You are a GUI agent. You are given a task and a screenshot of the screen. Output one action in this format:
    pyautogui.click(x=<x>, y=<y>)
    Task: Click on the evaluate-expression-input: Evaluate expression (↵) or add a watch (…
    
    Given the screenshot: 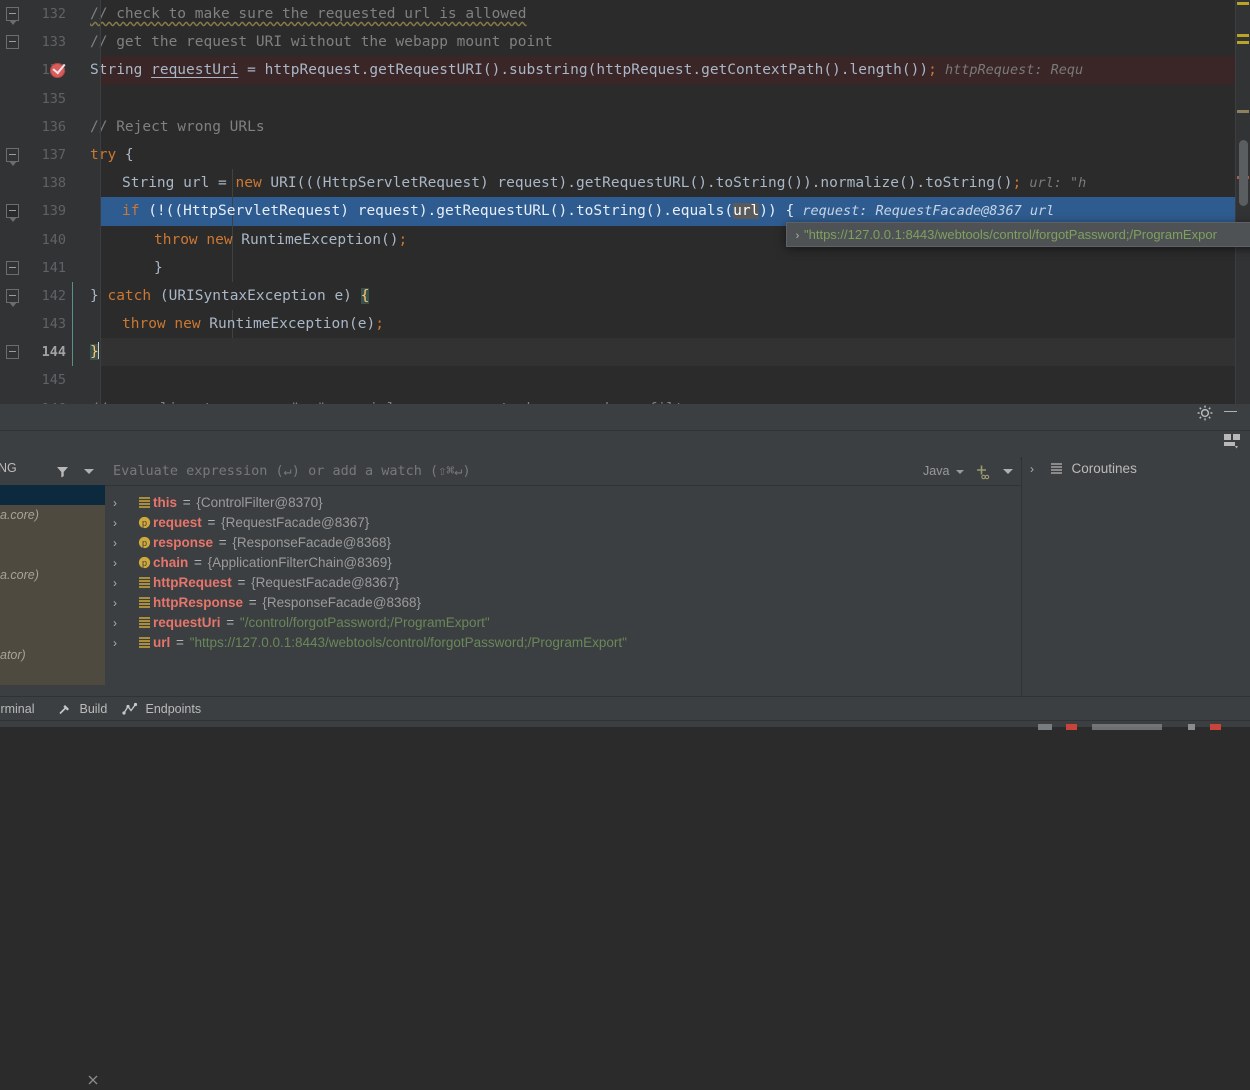 What is the action you would take?
    pyautogui.click(x=513, y=471)
    